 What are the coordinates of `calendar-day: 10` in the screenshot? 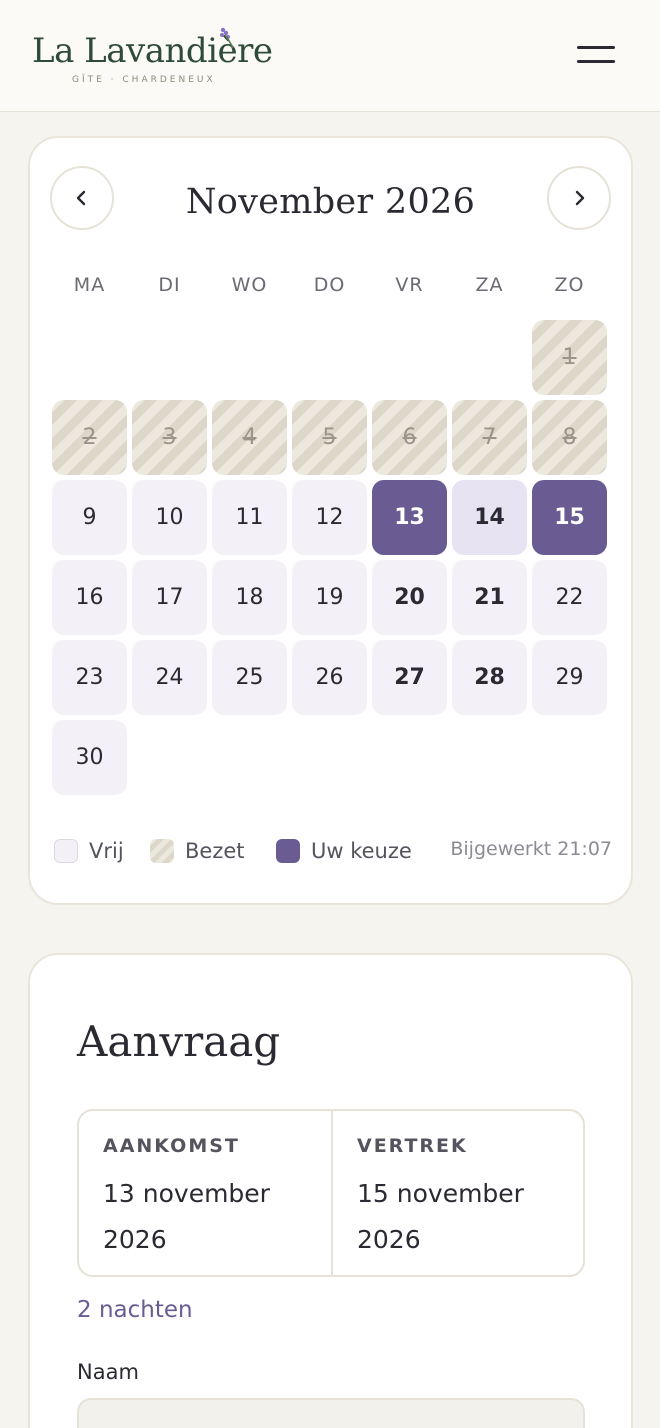 It's located at (169, 517).